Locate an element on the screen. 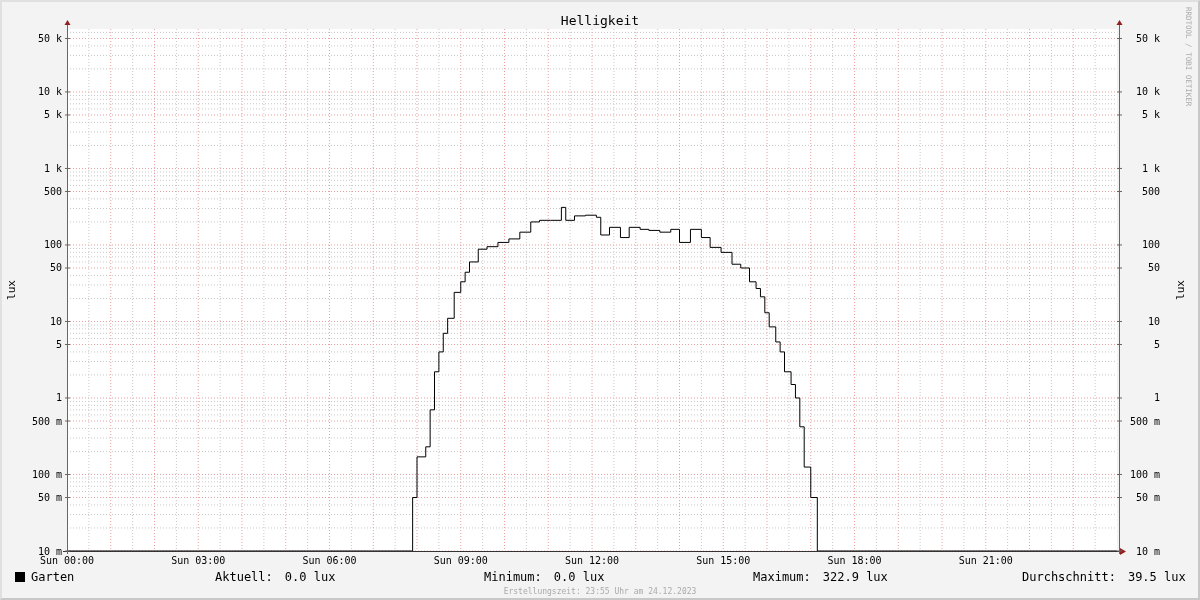 The height and width of the screenshot is (600, 1200). legend-label: Garten is located at coordinates (53, 576).